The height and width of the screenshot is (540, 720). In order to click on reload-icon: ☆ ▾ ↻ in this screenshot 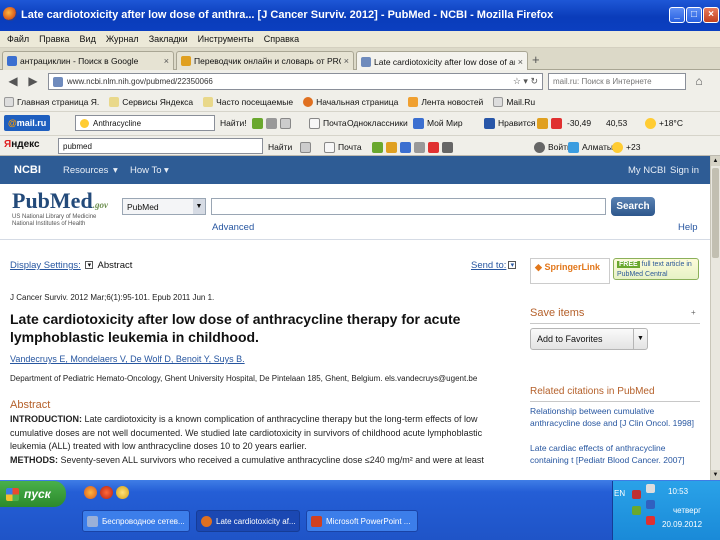, I will do `click(525, 81)`.